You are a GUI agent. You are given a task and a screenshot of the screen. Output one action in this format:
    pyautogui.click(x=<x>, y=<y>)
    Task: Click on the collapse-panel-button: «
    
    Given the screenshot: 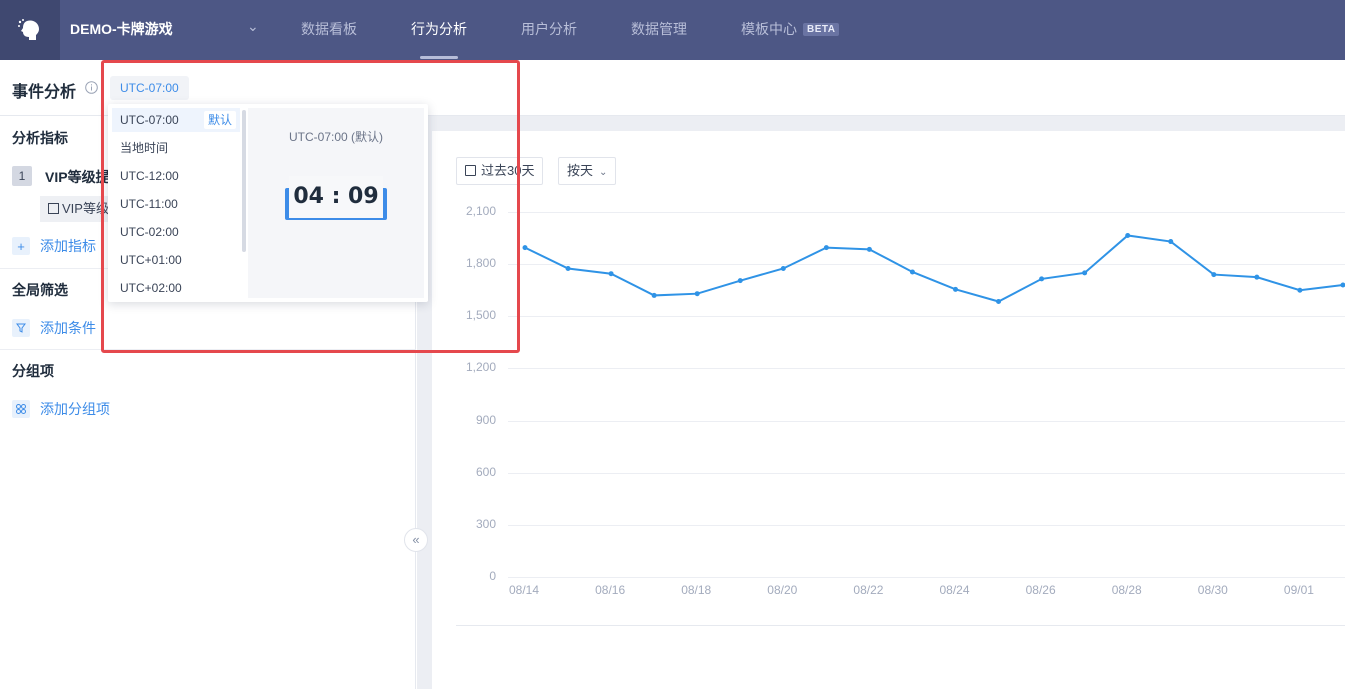 What is the action you would take?
    pyautogui.click(x=416, y=540)
    